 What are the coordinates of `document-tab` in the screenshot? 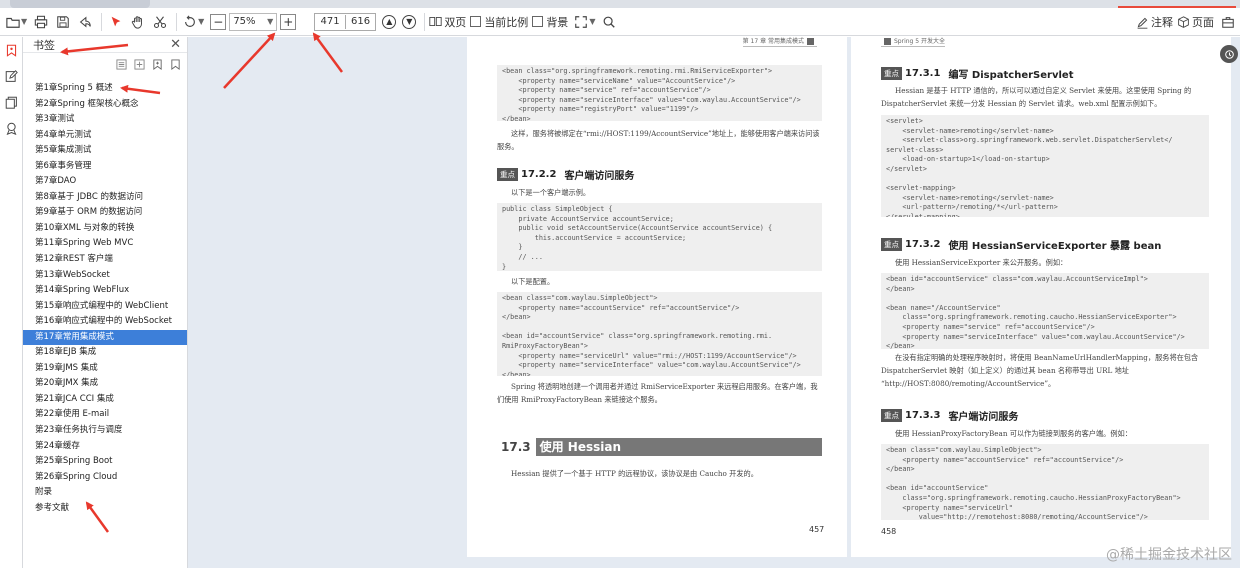 It's located at (80, 4).